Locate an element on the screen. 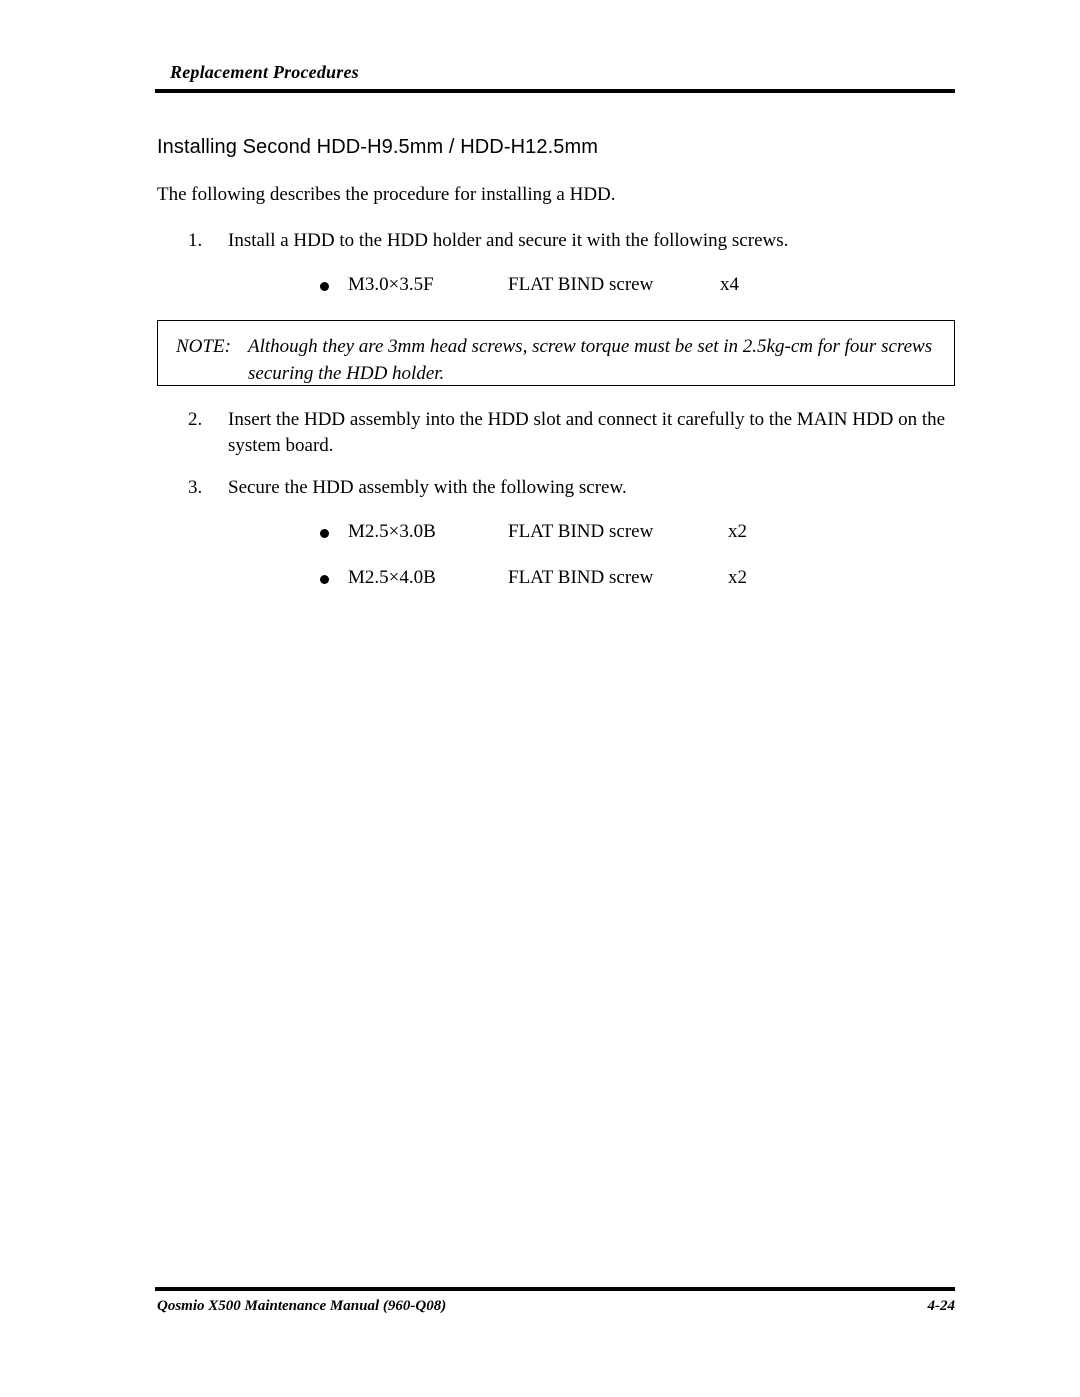 This screenshot has width=1080, height=1397. screw-size: M2.5×3.0B is located at coordinates (392, 531).